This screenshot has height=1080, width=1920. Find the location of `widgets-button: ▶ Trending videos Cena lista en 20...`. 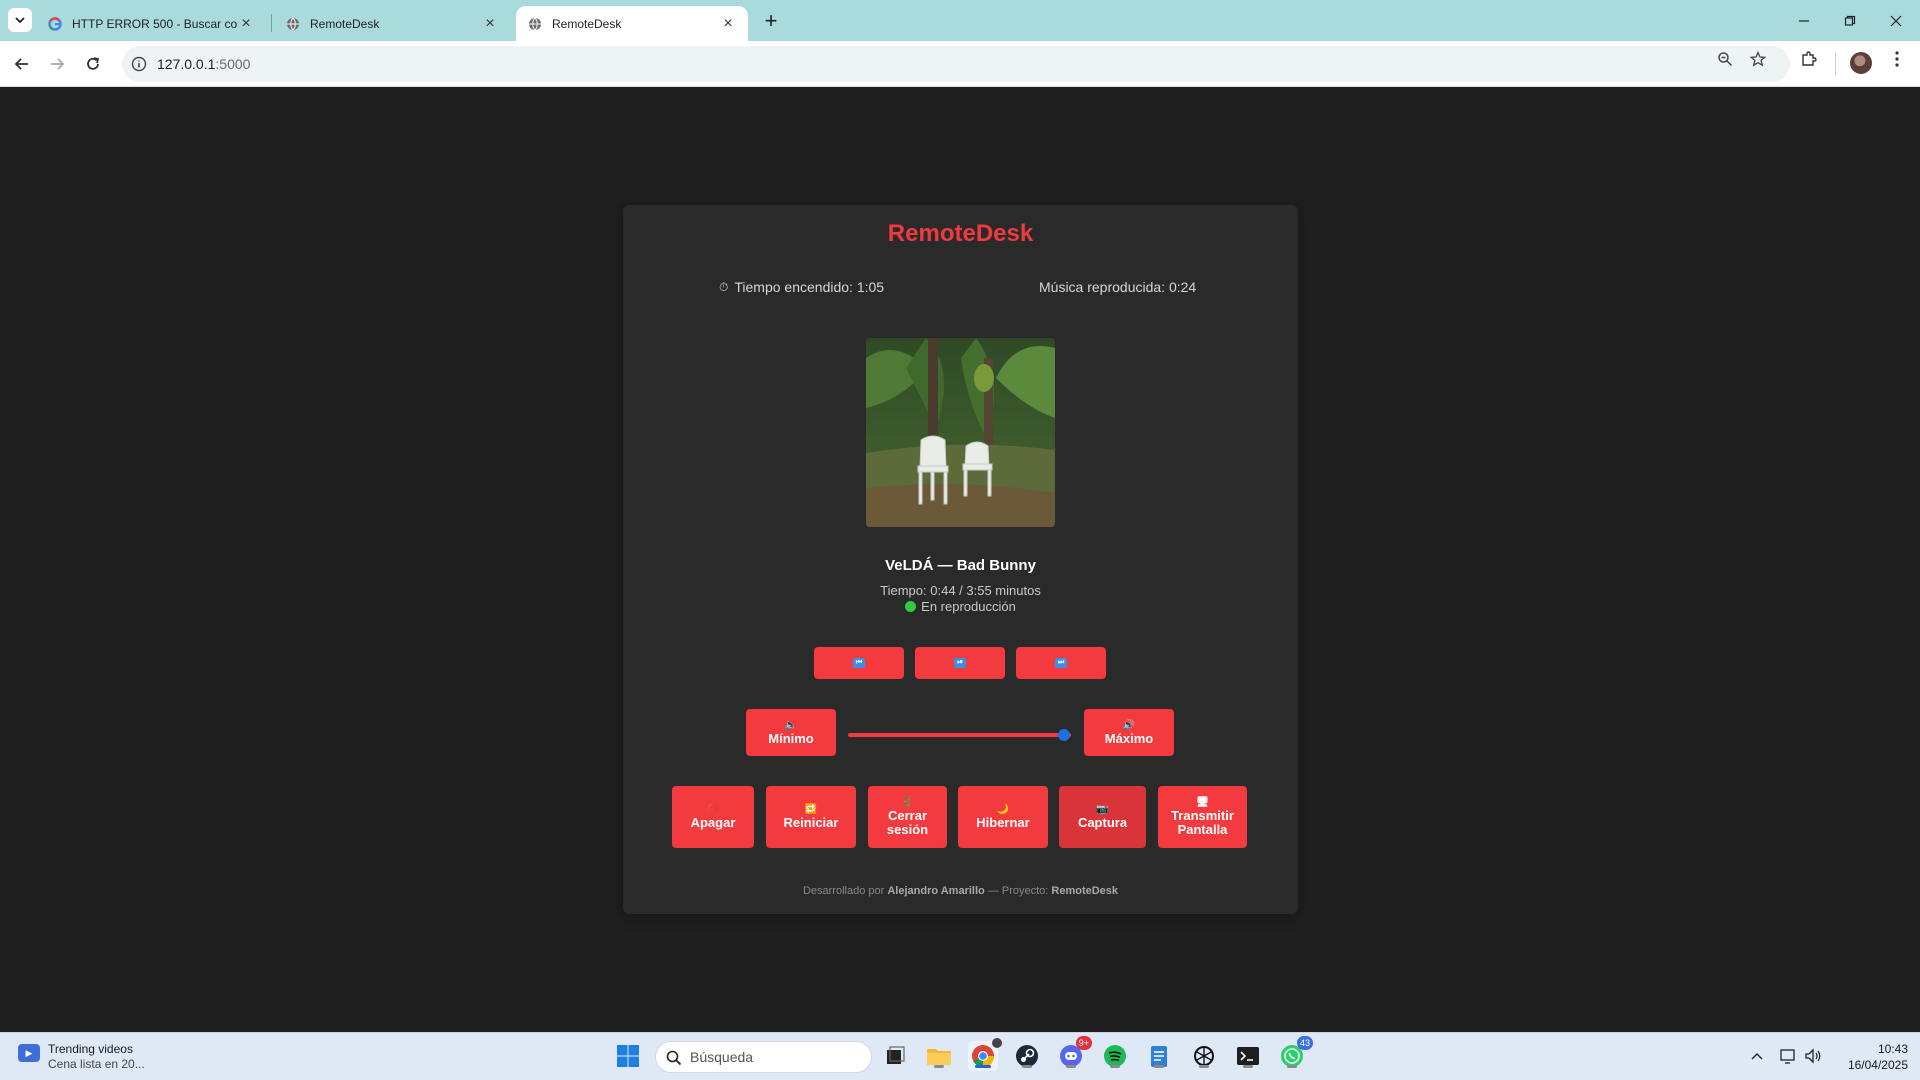

widgets-button: ▶ Trending videos Cena lista en 20... is located at coordinates (81, 1056).